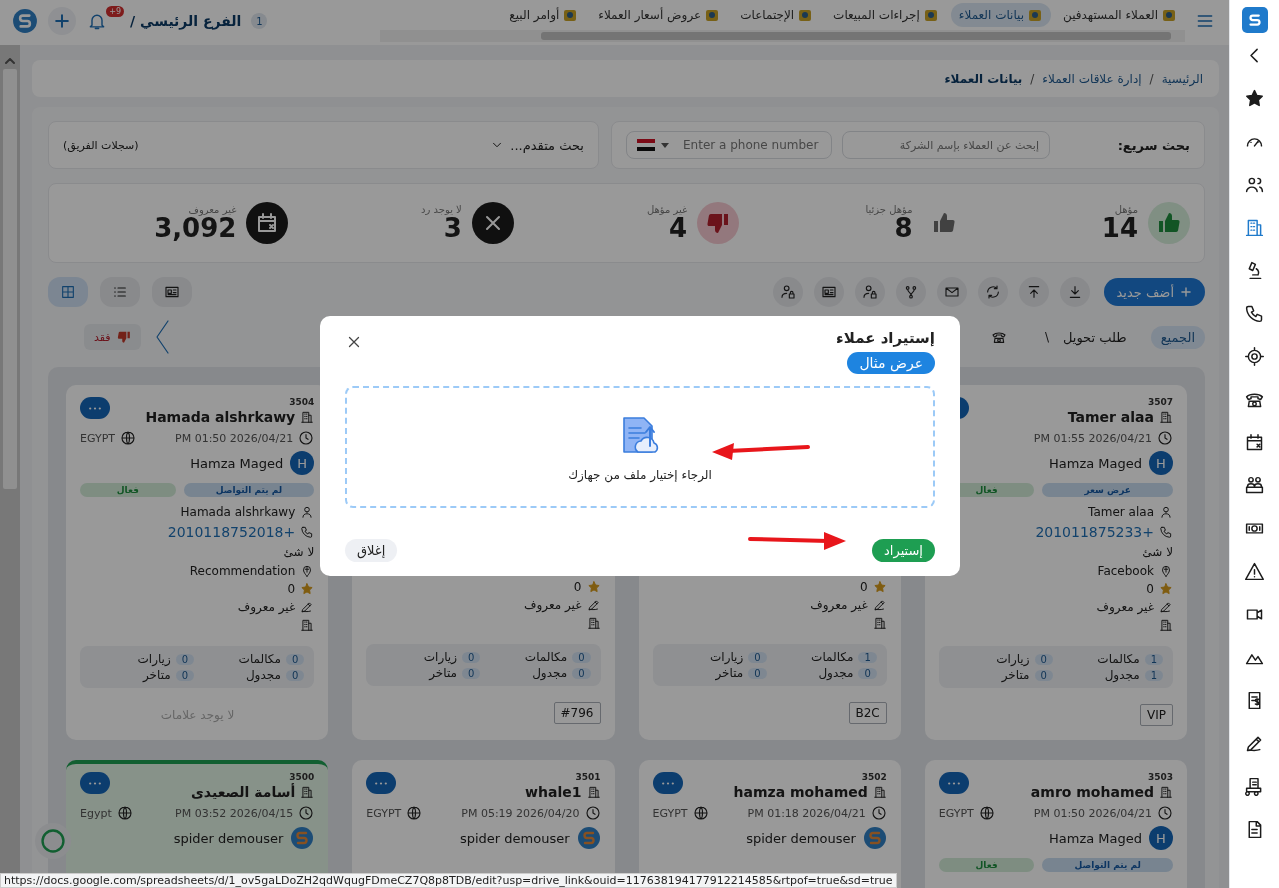 The image size is (1279, 888). Describe the element at coordinates (1015, 675) in the screenshot. I see `activity-label: متاخر` at that location.